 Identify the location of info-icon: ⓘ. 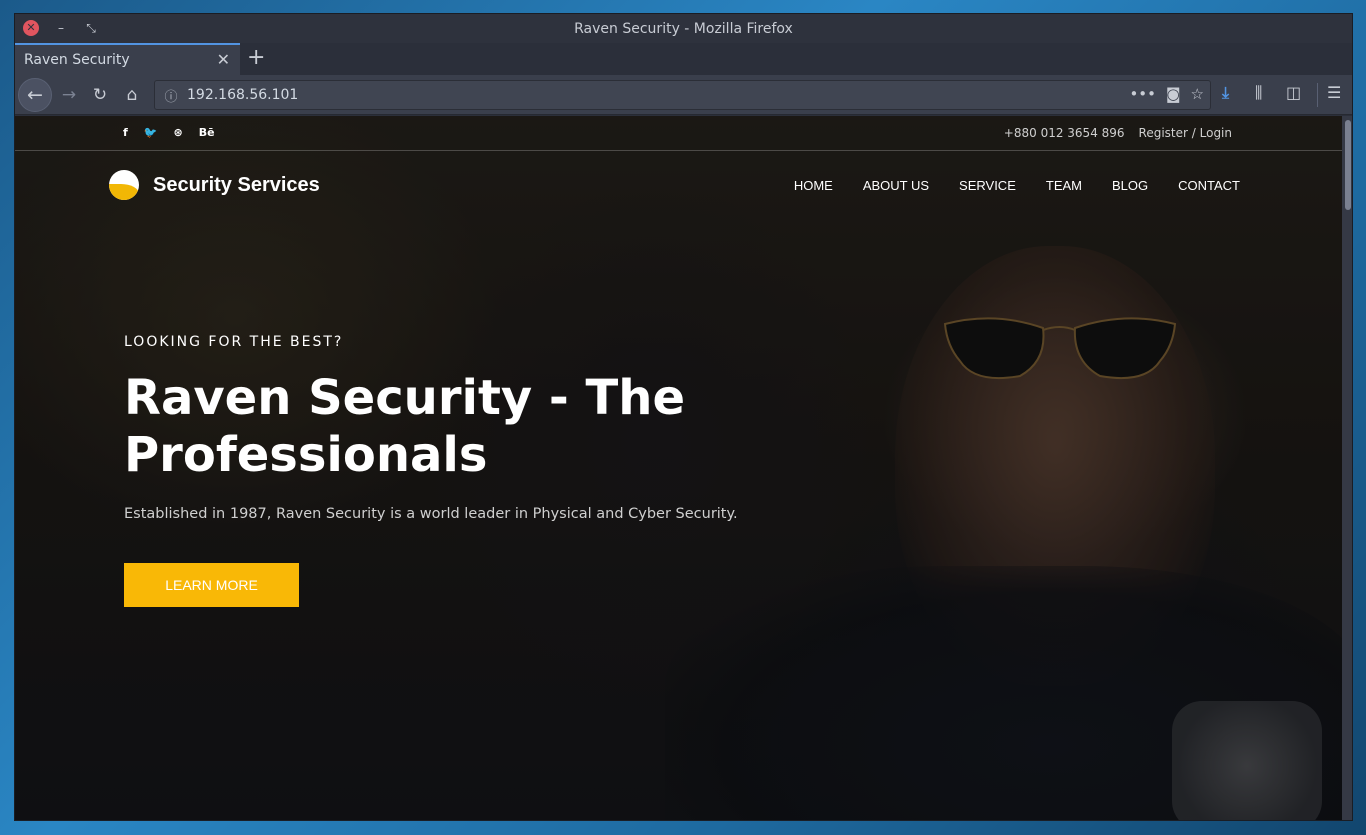
(171, 95).